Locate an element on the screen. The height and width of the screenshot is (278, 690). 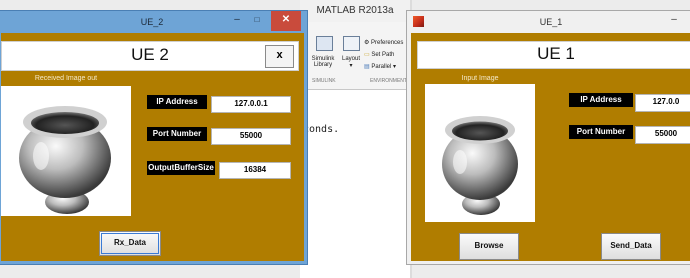
set-path-label: Set Path is located at coordinates (383, 55).